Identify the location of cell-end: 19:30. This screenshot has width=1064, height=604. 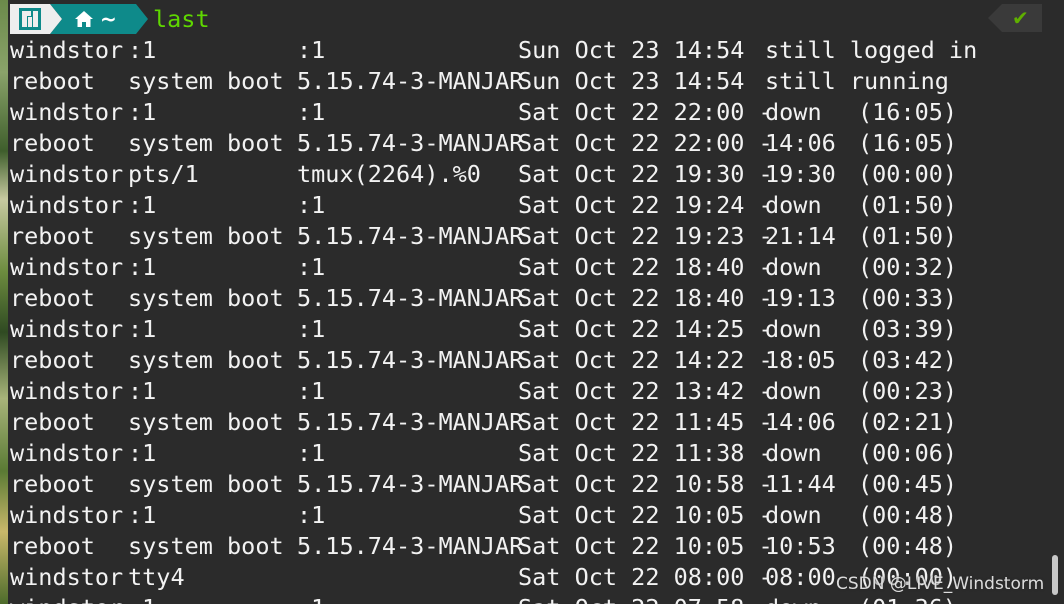
(800, 174).